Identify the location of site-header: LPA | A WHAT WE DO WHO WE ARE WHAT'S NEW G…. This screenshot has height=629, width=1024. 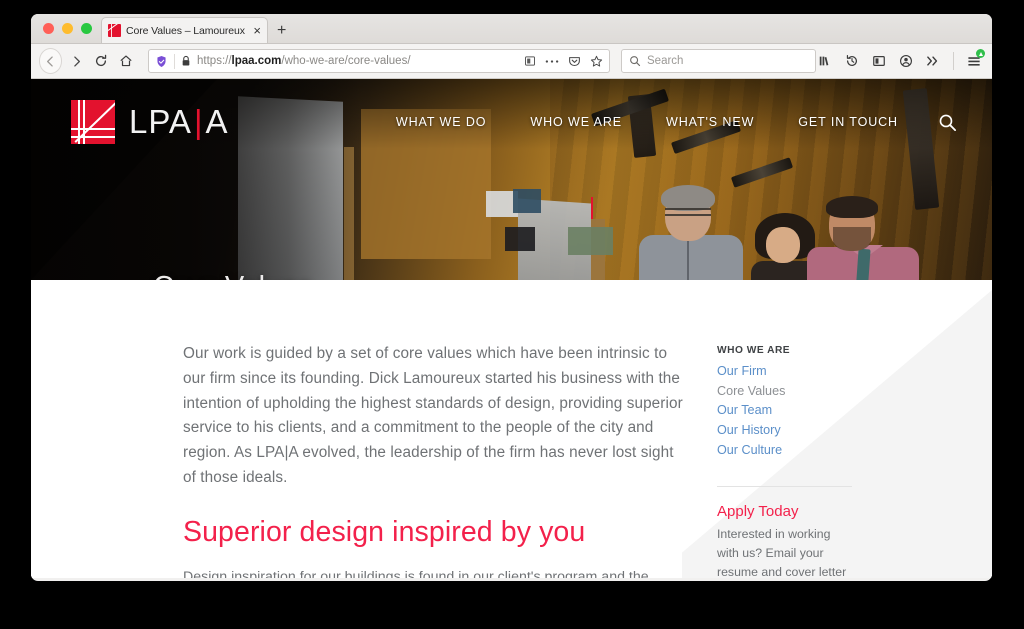
(511, 122).